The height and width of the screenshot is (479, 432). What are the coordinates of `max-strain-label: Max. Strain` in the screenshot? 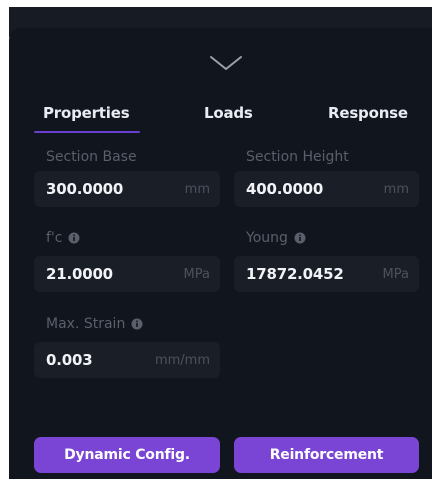 It's located at (94, 324).